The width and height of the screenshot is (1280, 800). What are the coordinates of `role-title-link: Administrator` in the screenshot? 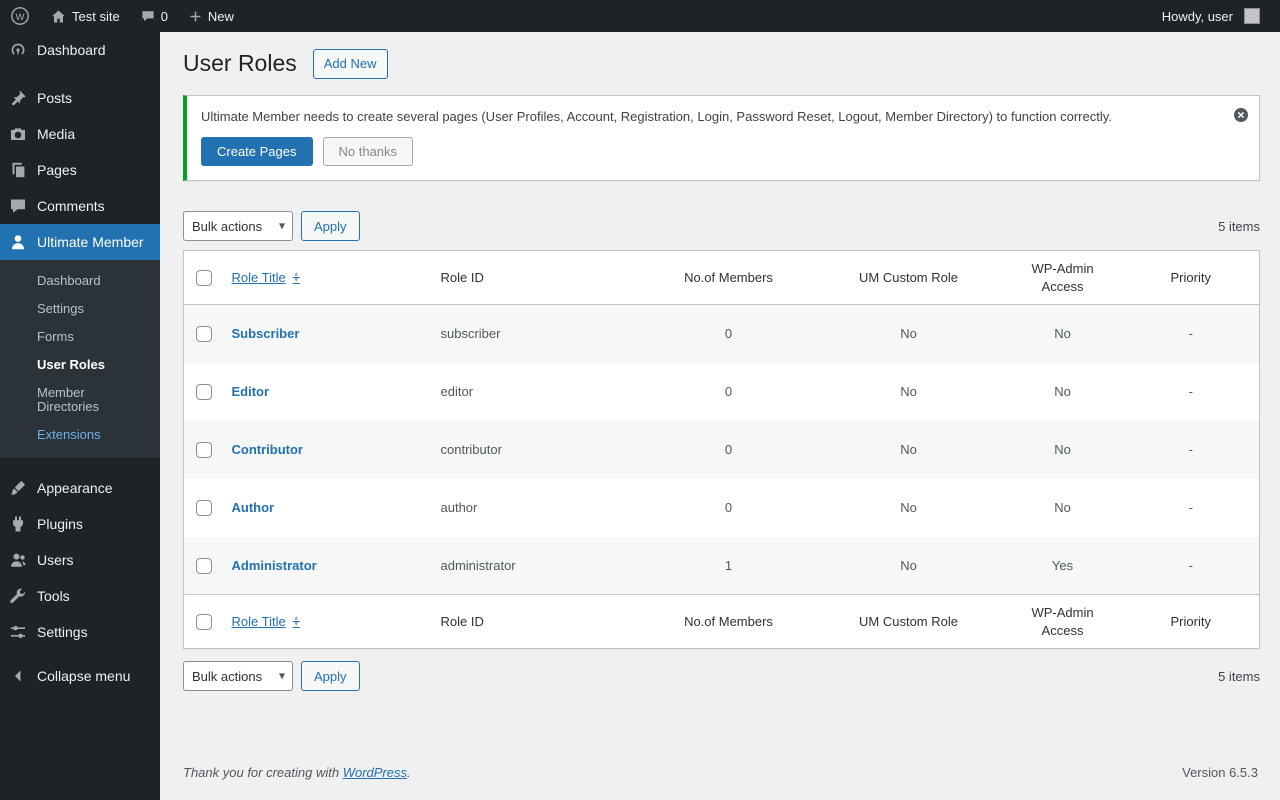 It's located at (274, 565).